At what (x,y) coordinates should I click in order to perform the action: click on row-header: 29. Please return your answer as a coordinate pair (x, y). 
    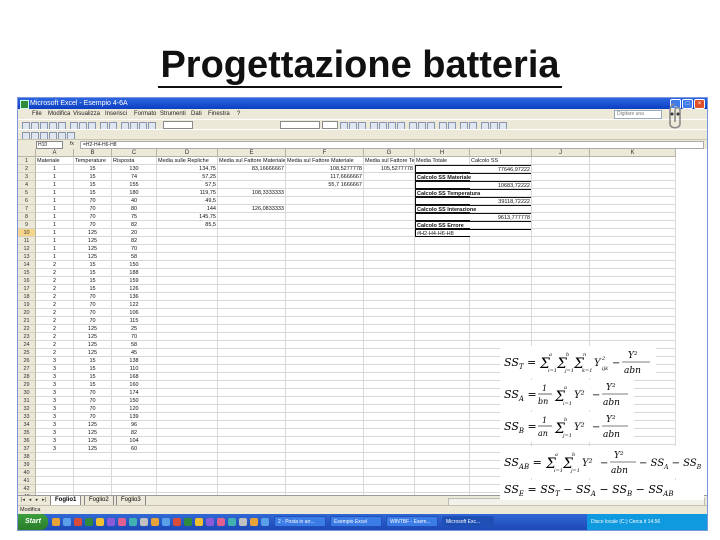
    Looking at the image, I should click on (27, 385).